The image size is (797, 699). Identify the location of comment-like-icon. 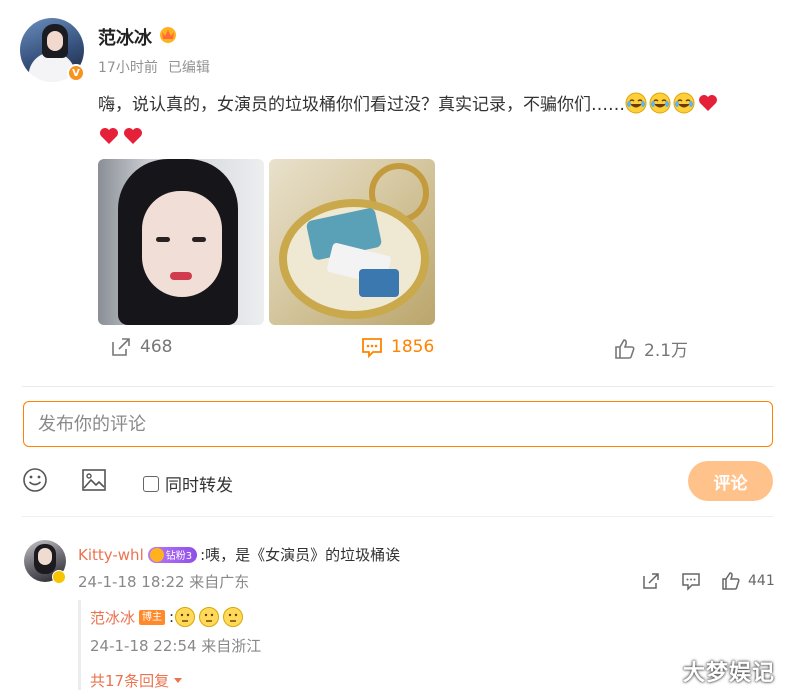
(731, 581).